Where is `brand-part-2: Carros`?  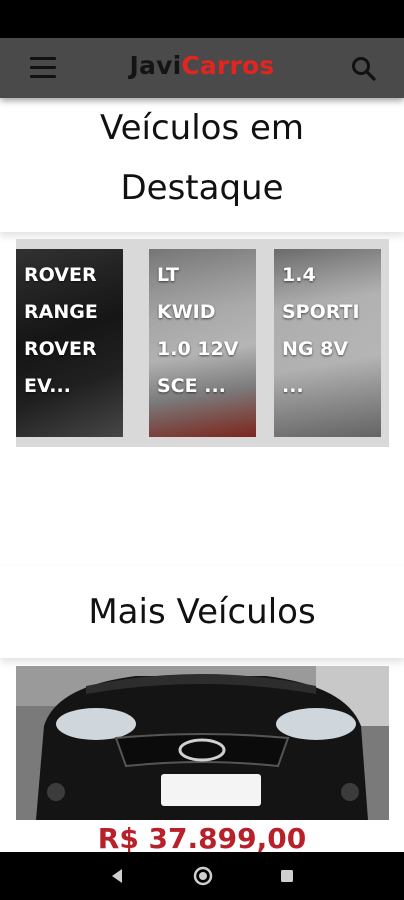
brand-part-2: Carros is located at coordinates (228, 65).